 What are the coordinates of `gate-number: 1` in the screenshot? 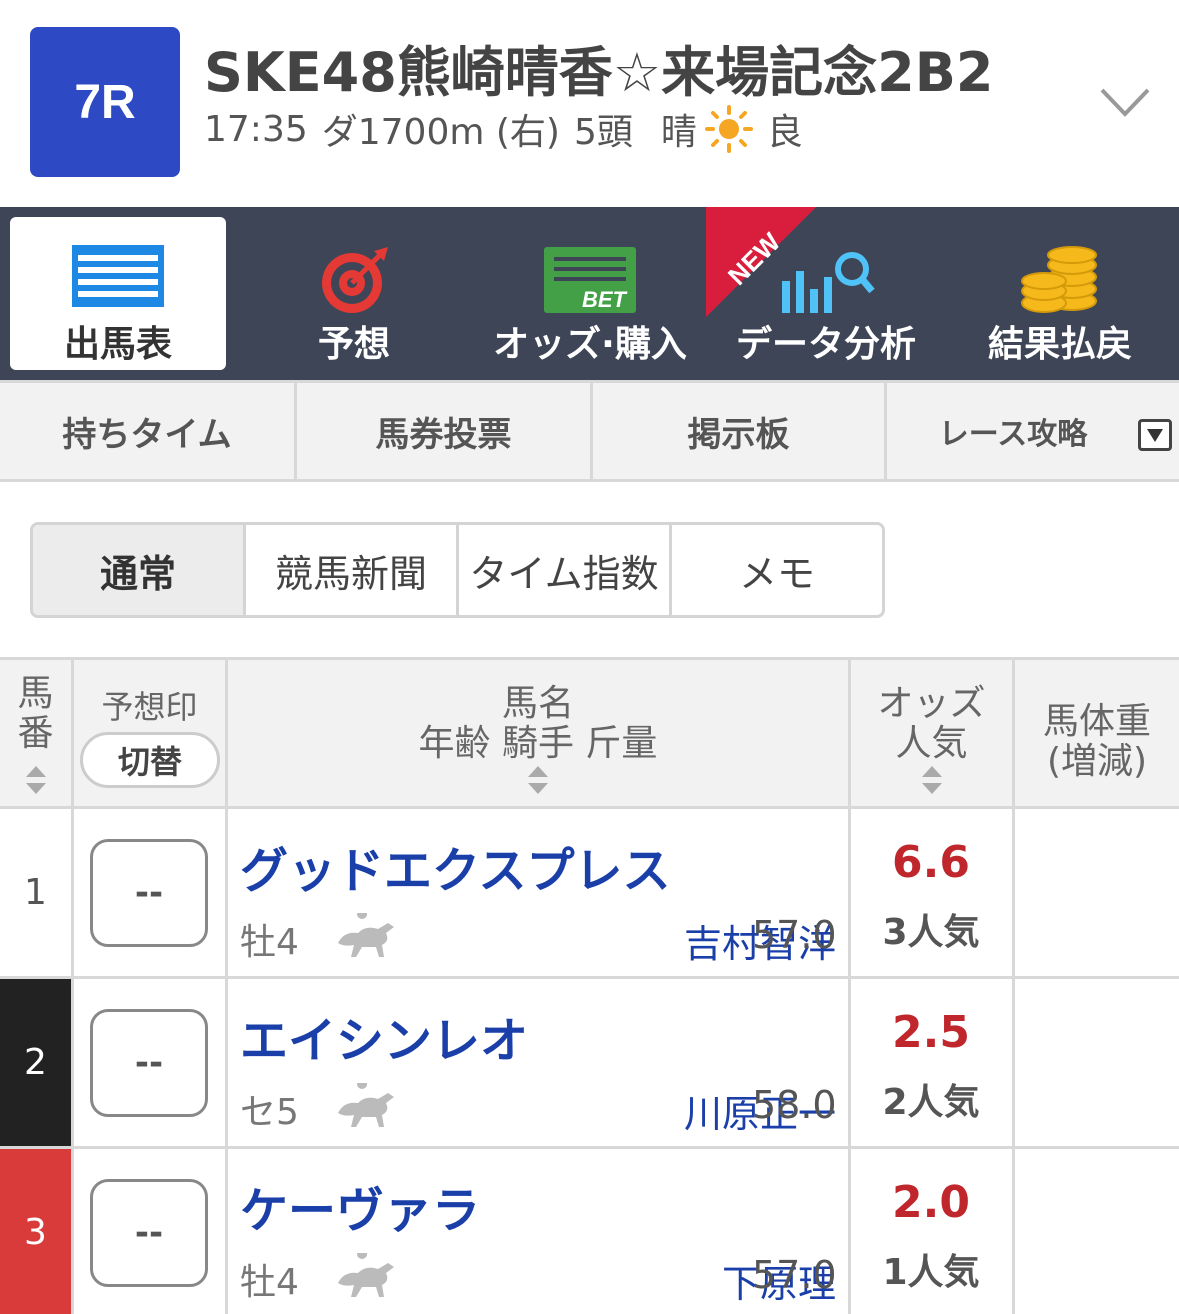 It's located at (37, 892).